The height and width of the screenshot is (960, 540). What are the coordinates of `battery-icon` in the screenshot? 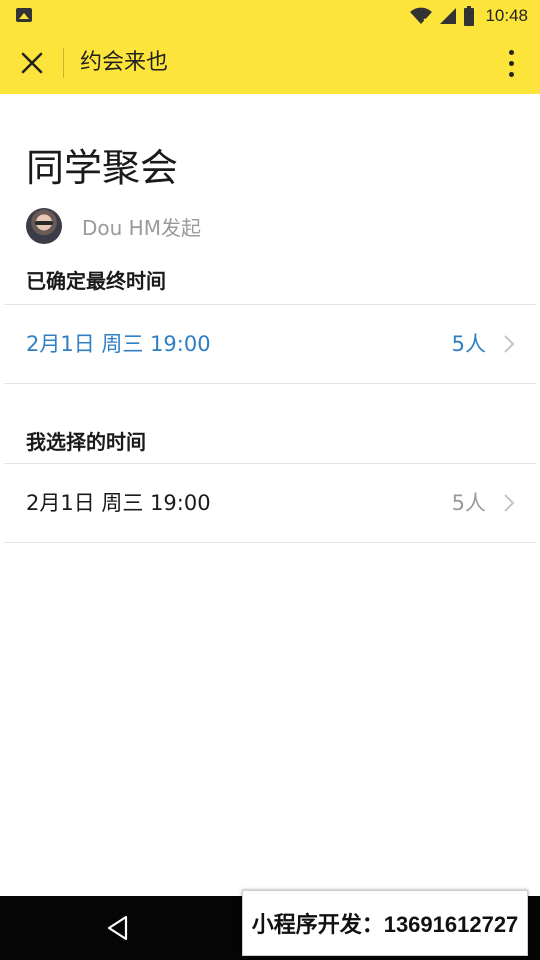 It's located at (469, 16).